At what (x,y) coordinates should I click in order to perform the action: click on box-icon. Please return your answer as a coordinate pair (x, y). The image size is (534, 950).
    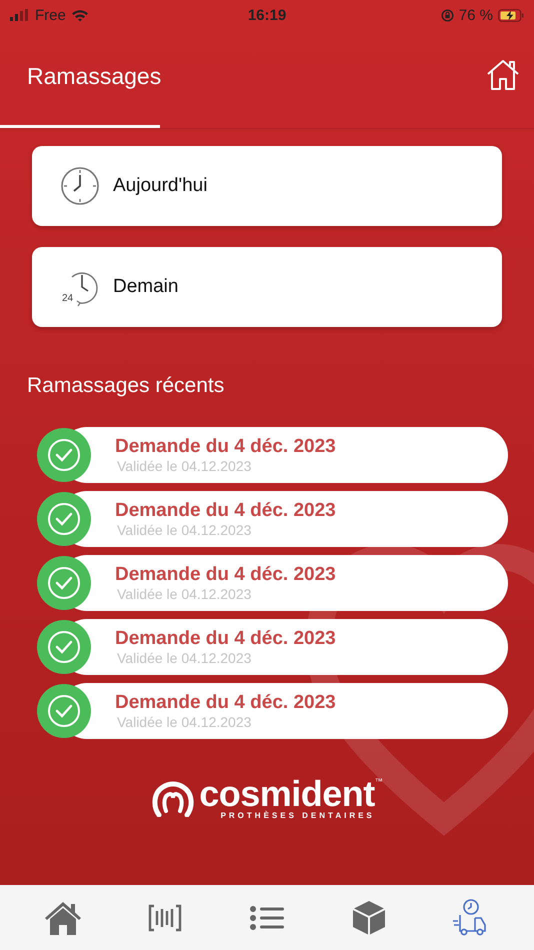
    Looking at the image, I should click on (369, 918).